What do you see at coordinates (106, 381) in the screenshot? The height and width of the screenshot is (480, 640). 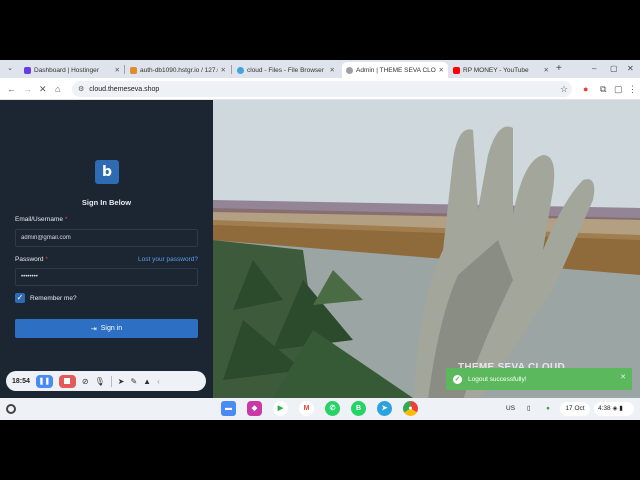 I see `screen-recorder-toolbar: 18:54 ❚❚ ⊘ 🎙︎ ➤ ✎ ▲ ‹` at bounding box center [106, 381].